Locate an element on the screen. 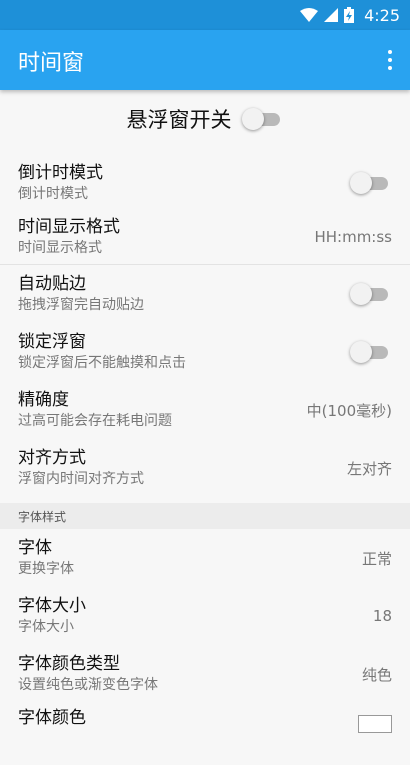  setting-value: 正常 is located at coordinates (376, 558).